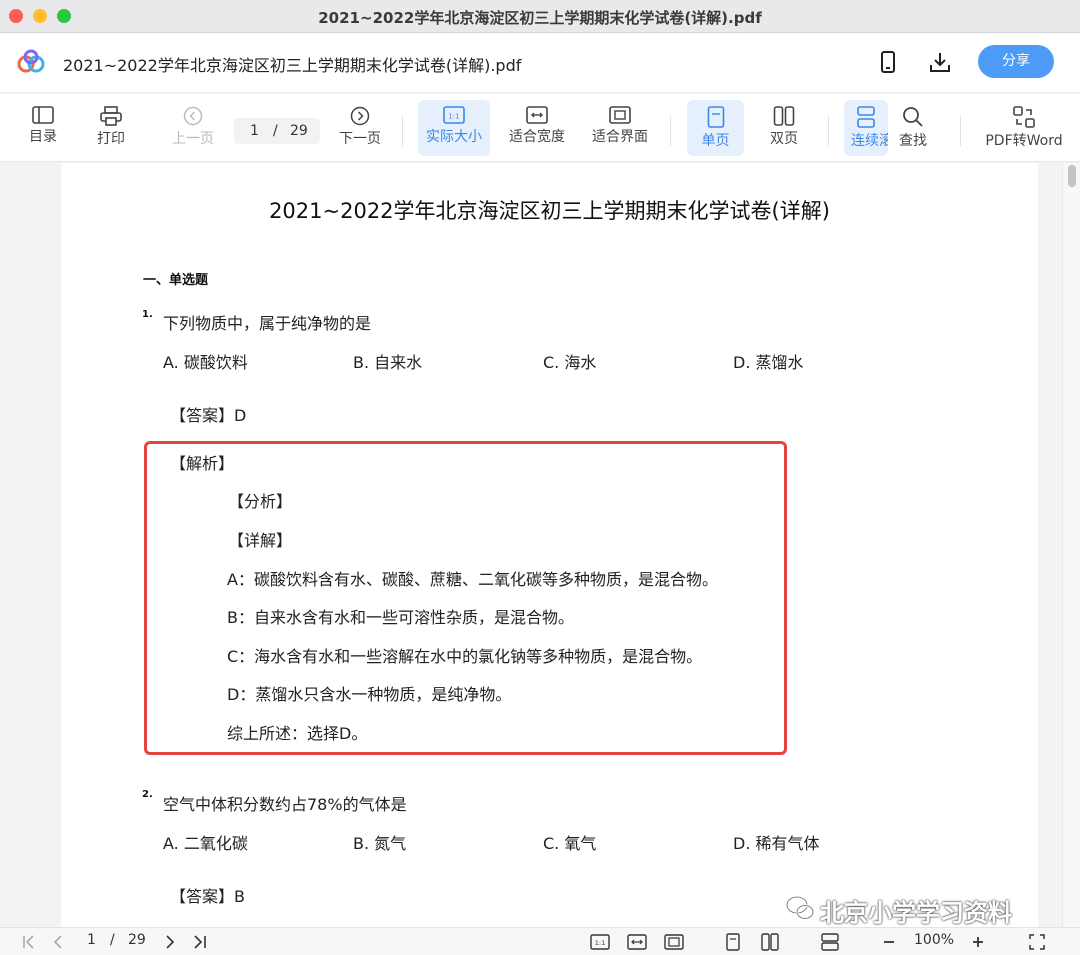  What do you see at coordinates (537, 137) in the screenshot?
I see `fit-width-label: 适合宽度` at bounding box center [537, 137].